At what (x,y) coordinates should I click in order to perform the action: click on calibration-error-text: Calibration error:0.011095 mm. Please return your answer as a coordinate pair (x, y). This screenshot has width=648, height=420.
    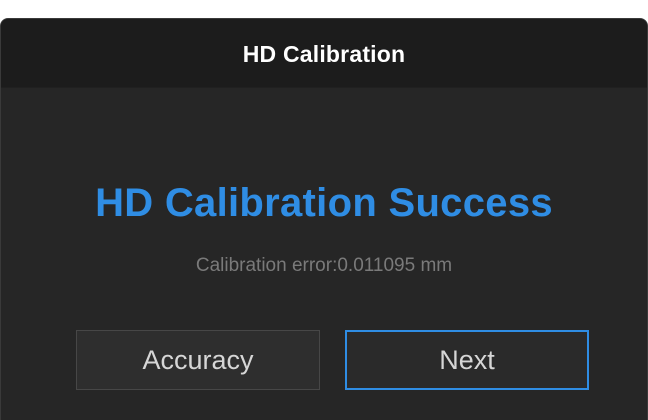
    Looking at the image, I should click on (324, 265).